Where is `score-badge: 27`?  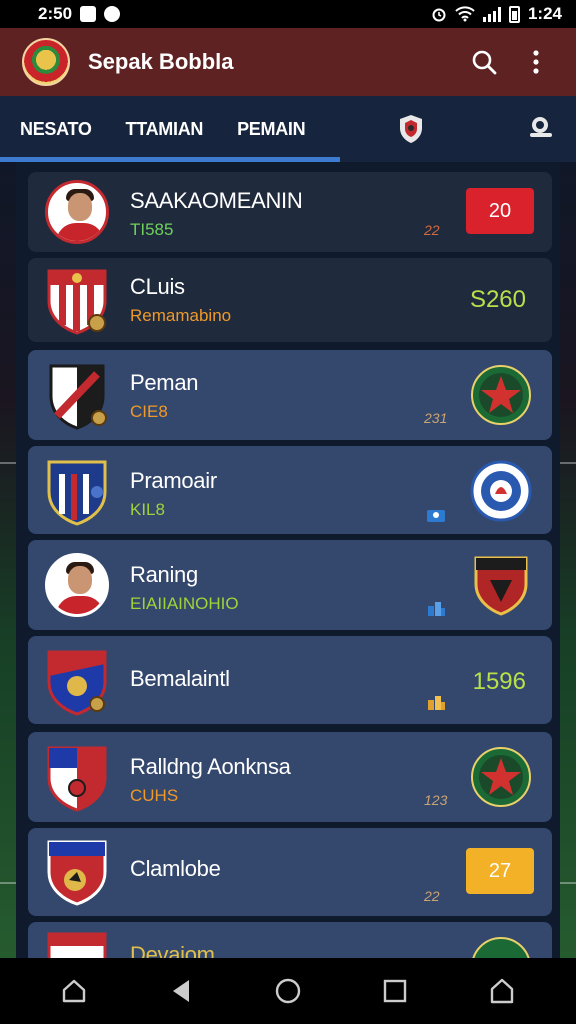
score-badge: 27 is located at coordinates (500, 871).